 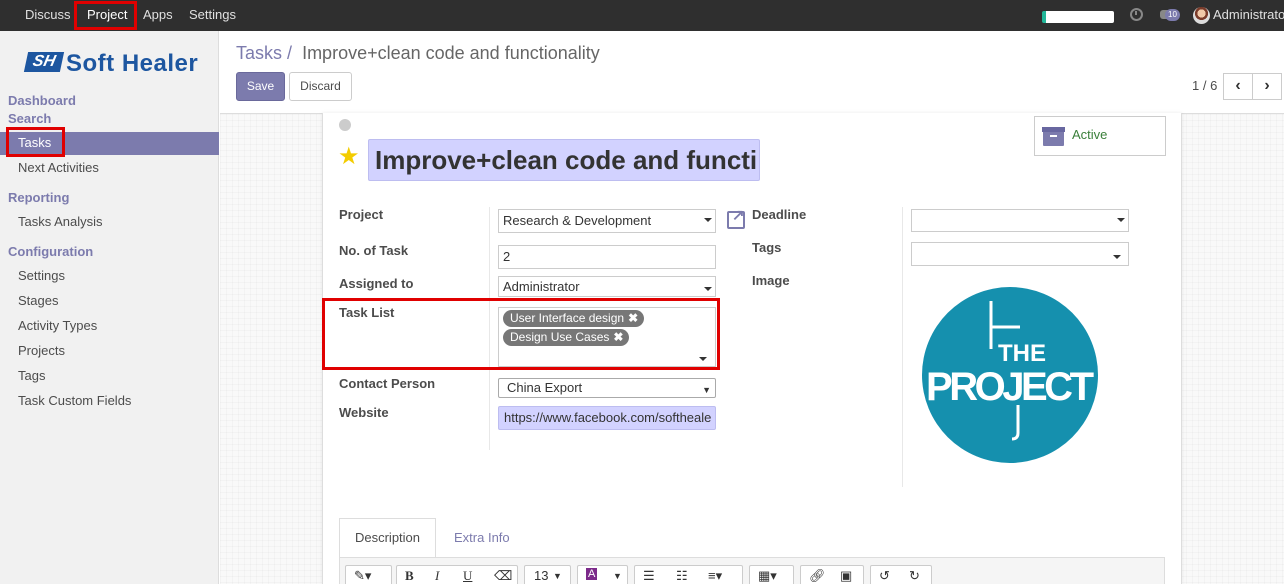 What do you see at coordinates (779, 214) in the screenshot?
I see `deadline-label: Deadline` at bounding box center [779, 214].